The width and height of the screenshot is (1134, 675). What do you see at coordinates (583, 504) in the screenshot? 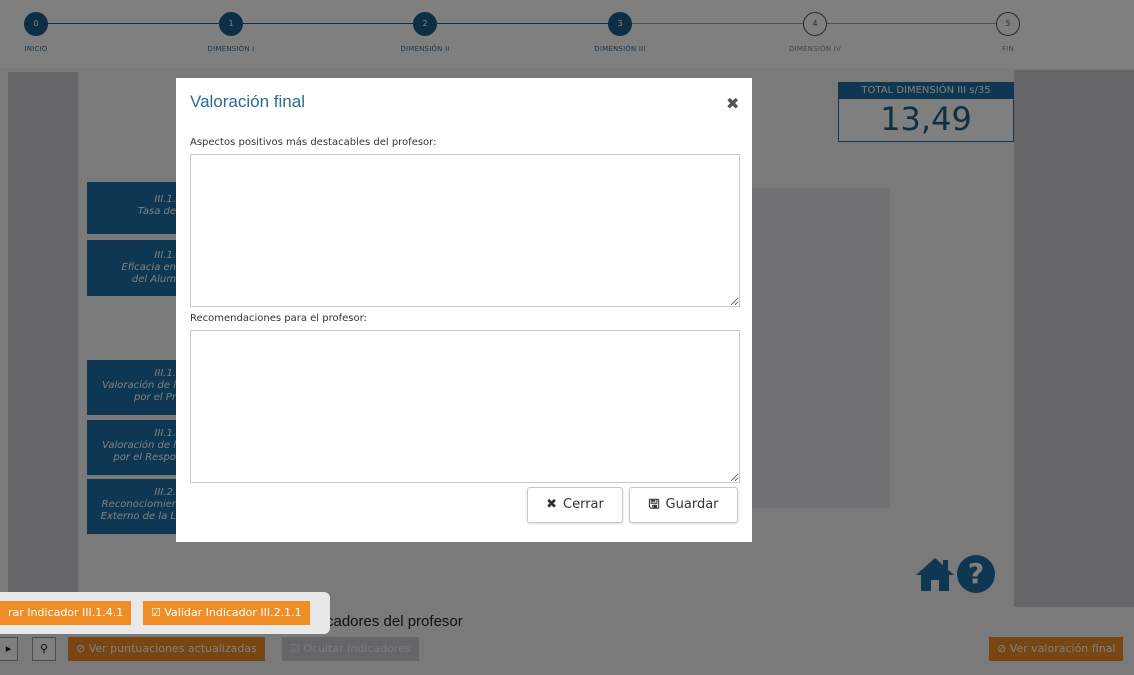
I see `cerrar-label: Cerrar` at bounding box center [583, 504].